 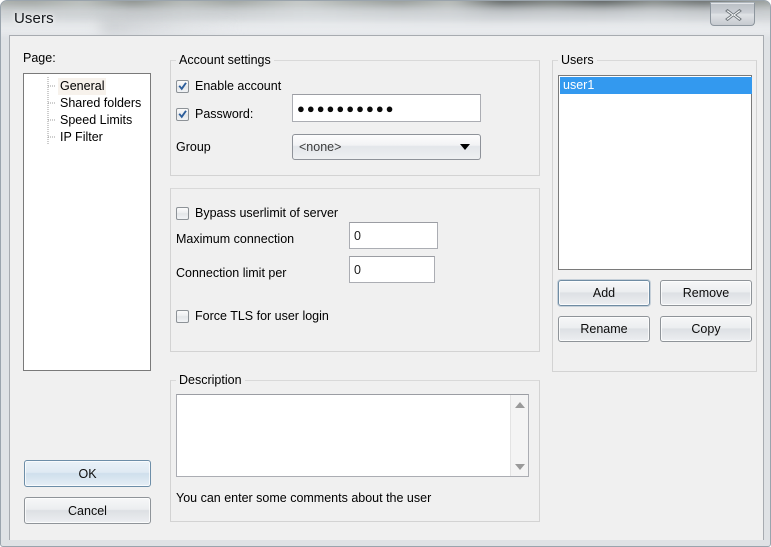 What do you see at coordinates (193, 147) in the screenshot?
I see `group-label: Group` at bounding box center [193, 147].